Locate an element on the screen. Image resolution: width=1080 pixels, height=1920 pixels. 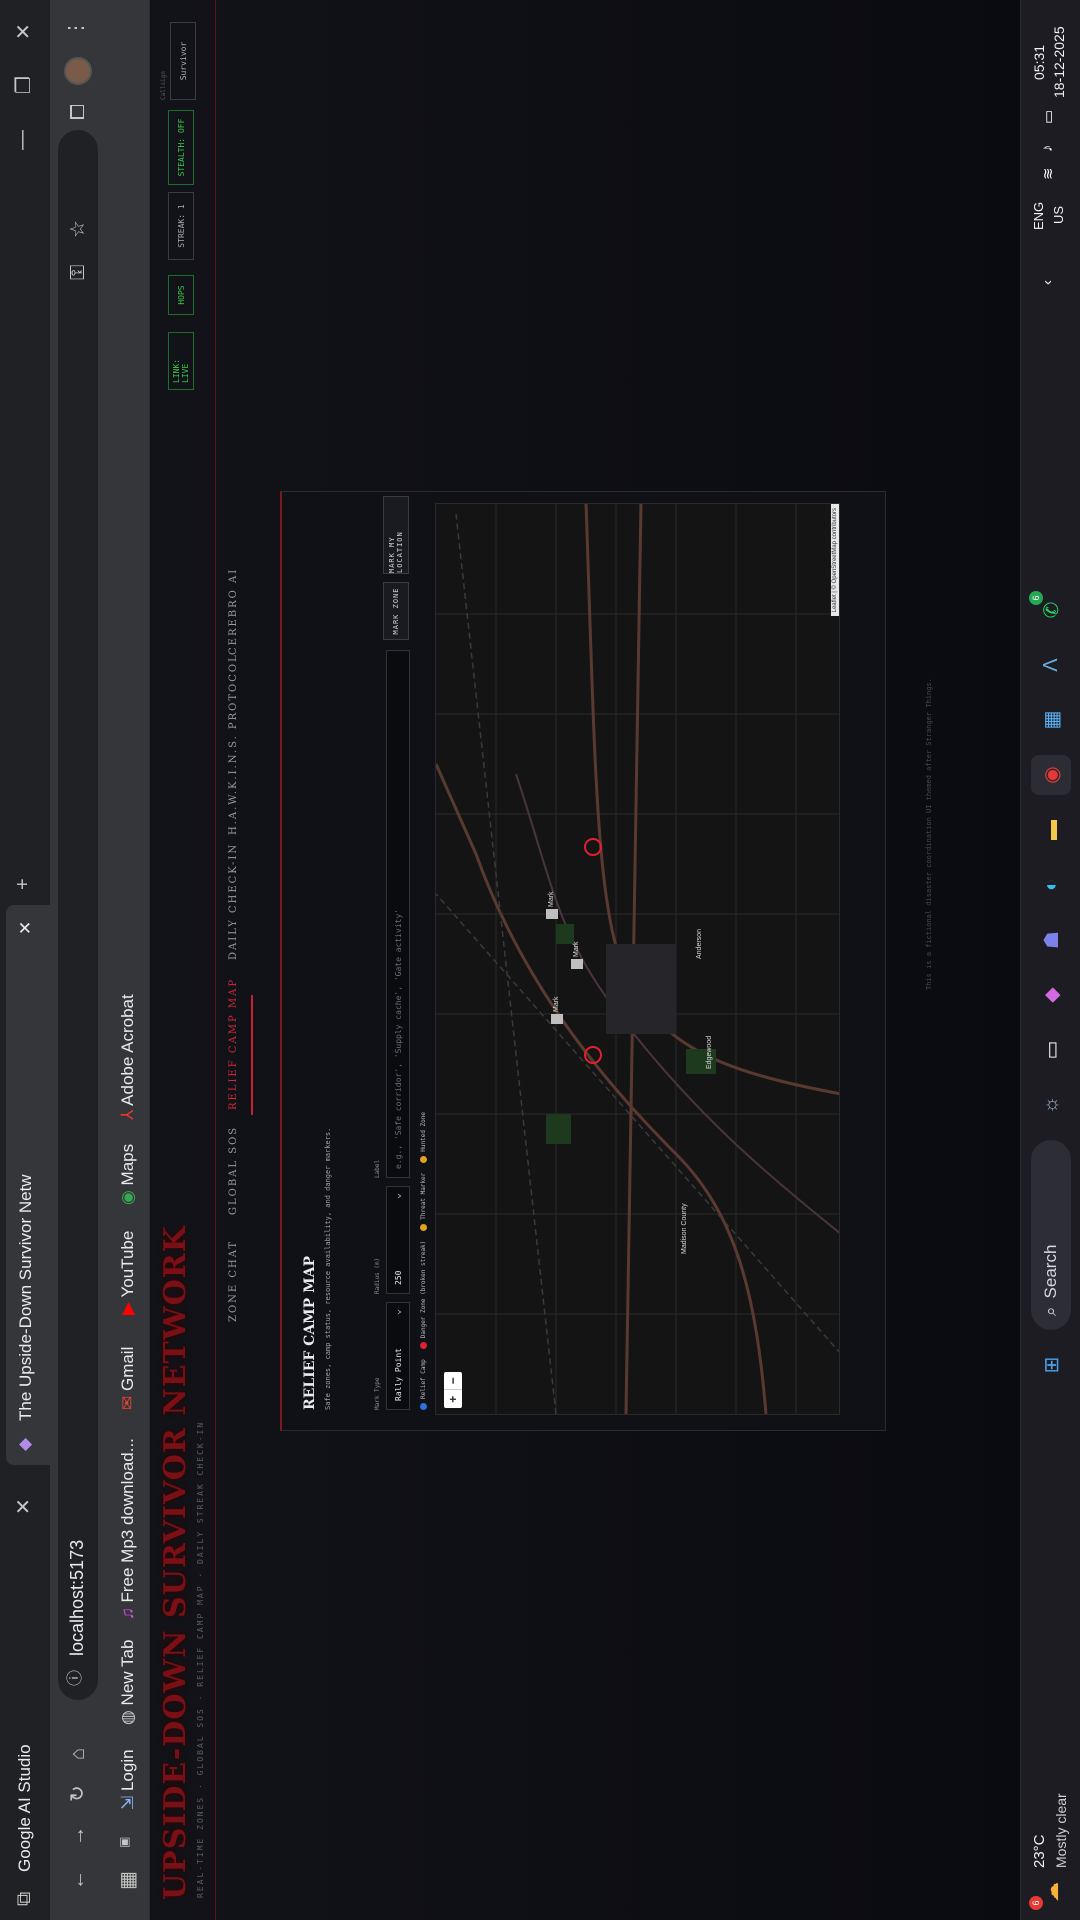
home-icon: ⌂ is located at coordinates (78, 1754).